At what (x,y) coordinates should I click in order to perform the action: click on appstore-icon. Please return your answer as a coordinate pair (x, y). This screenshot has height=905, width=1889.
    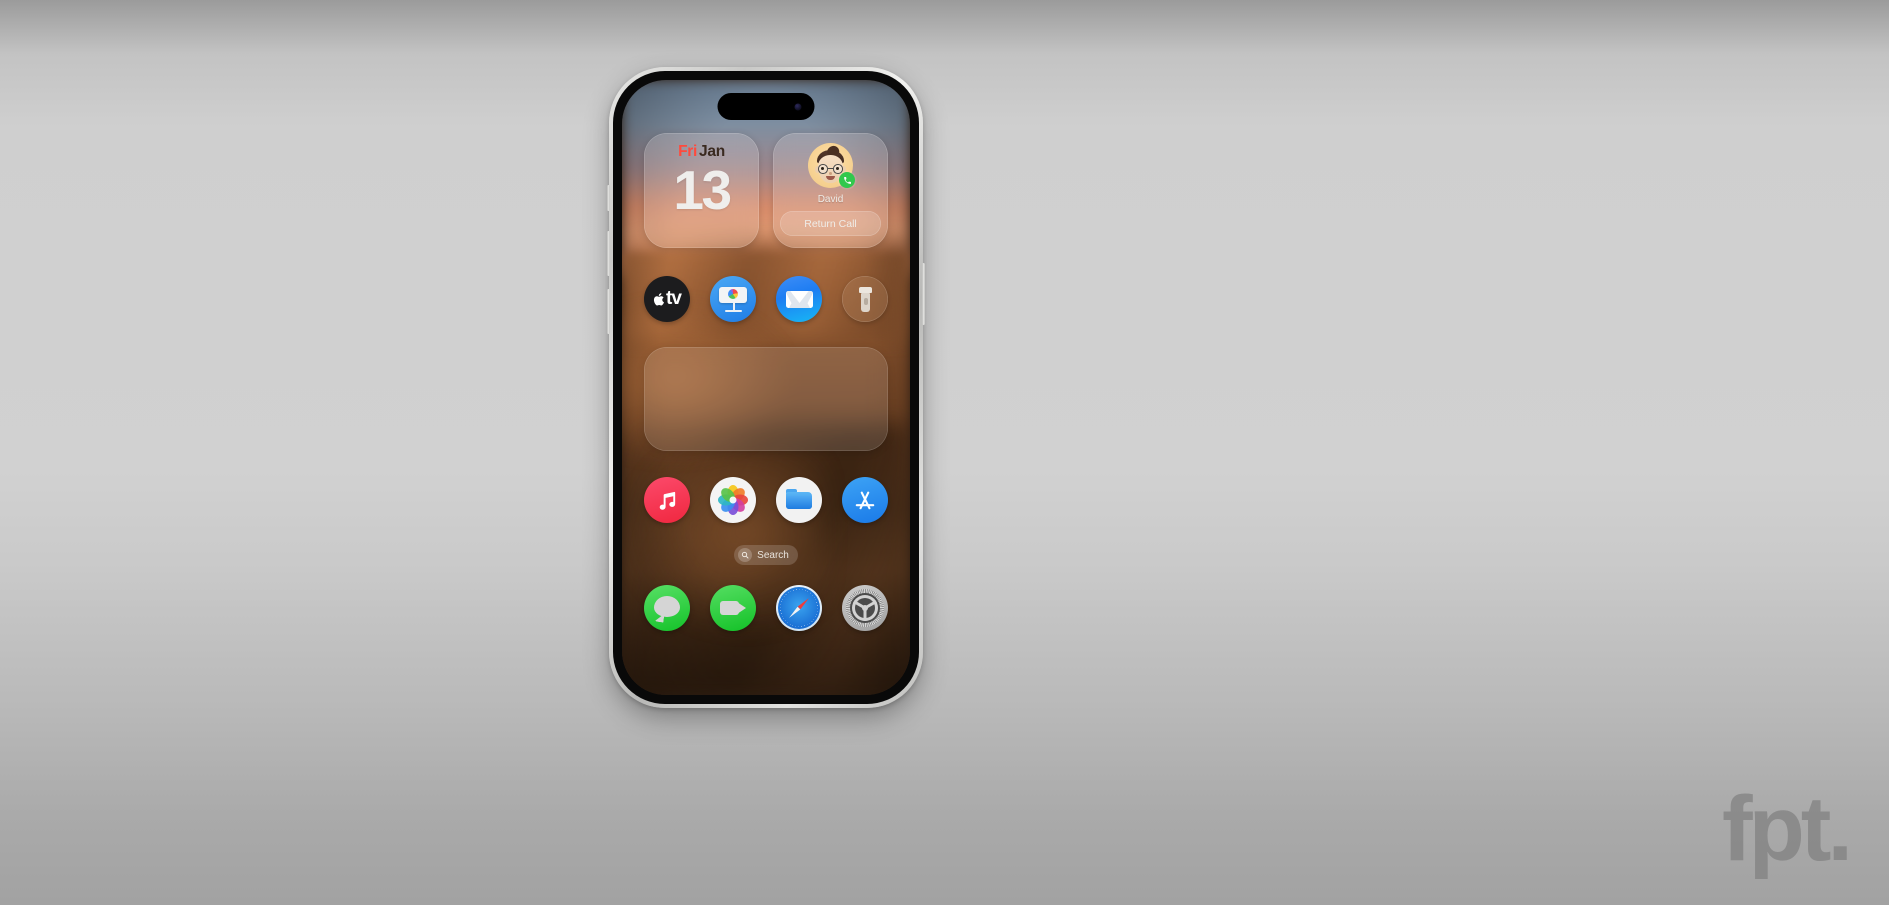
    Looking at the image, I should click on (865, 500).